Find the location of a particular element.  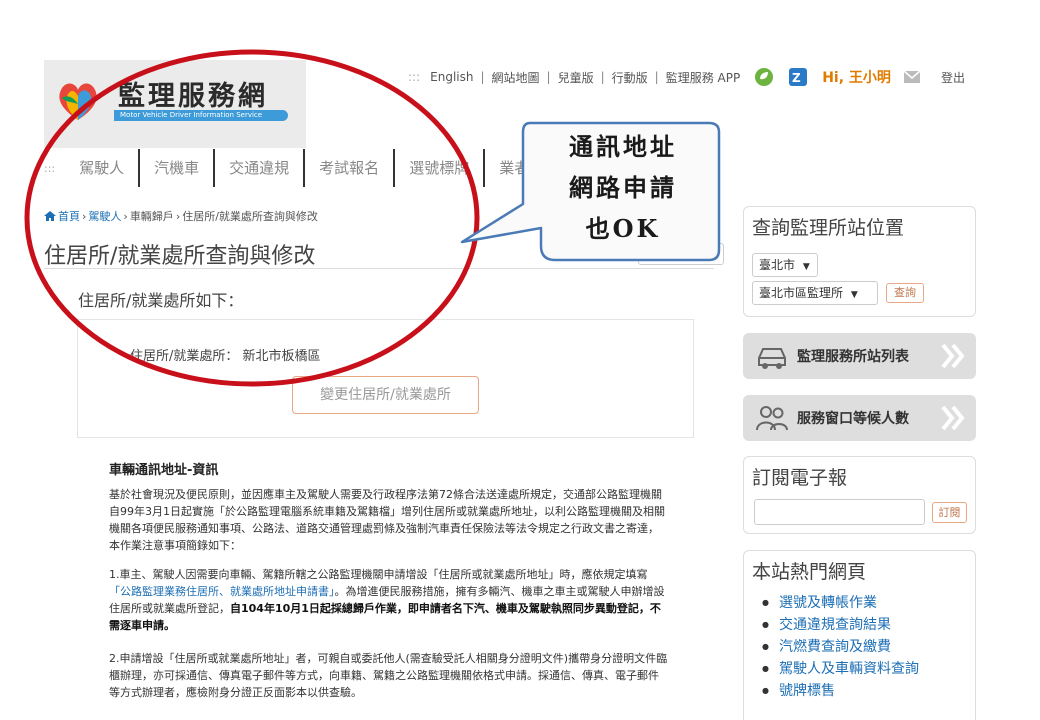

application-form-link: 「公路監理業務住居所、就業處所地址申請書」 is located at coordinates (222, 591).